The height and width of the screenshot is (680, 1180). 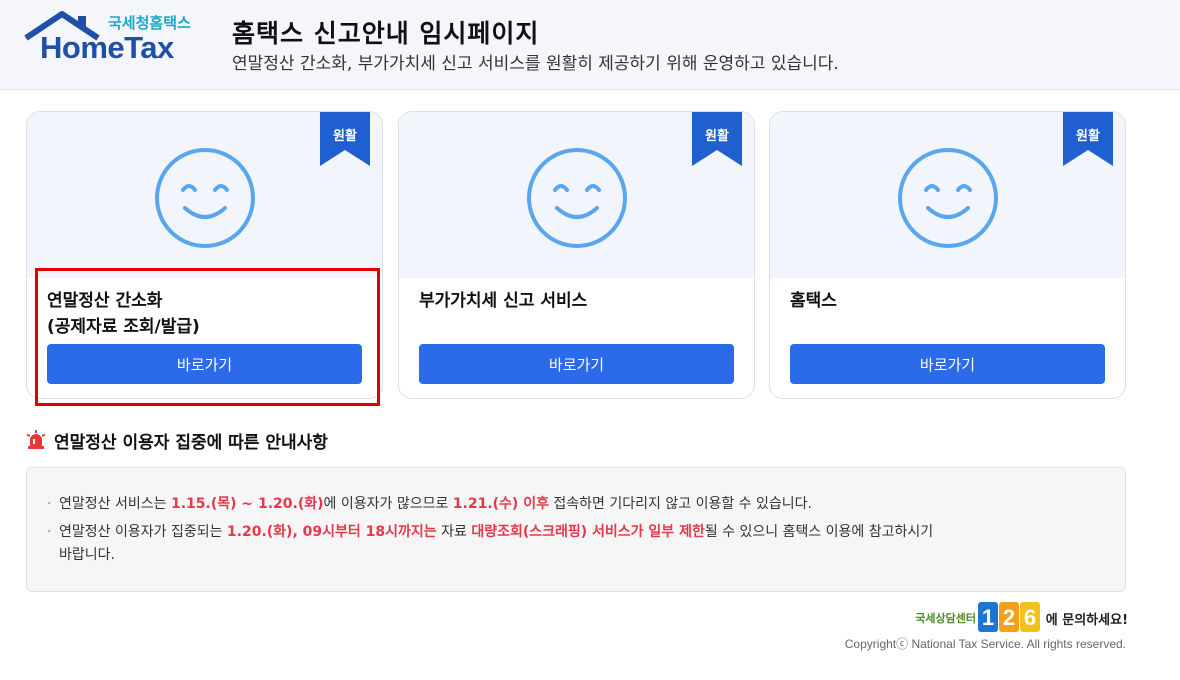 What do you see at coordinates (576, 255) in the screenshot?
I see `service-card-vat-filing: 원활 부가가치세 신고 서비스 바로가기` at bounding box center [576, 255].